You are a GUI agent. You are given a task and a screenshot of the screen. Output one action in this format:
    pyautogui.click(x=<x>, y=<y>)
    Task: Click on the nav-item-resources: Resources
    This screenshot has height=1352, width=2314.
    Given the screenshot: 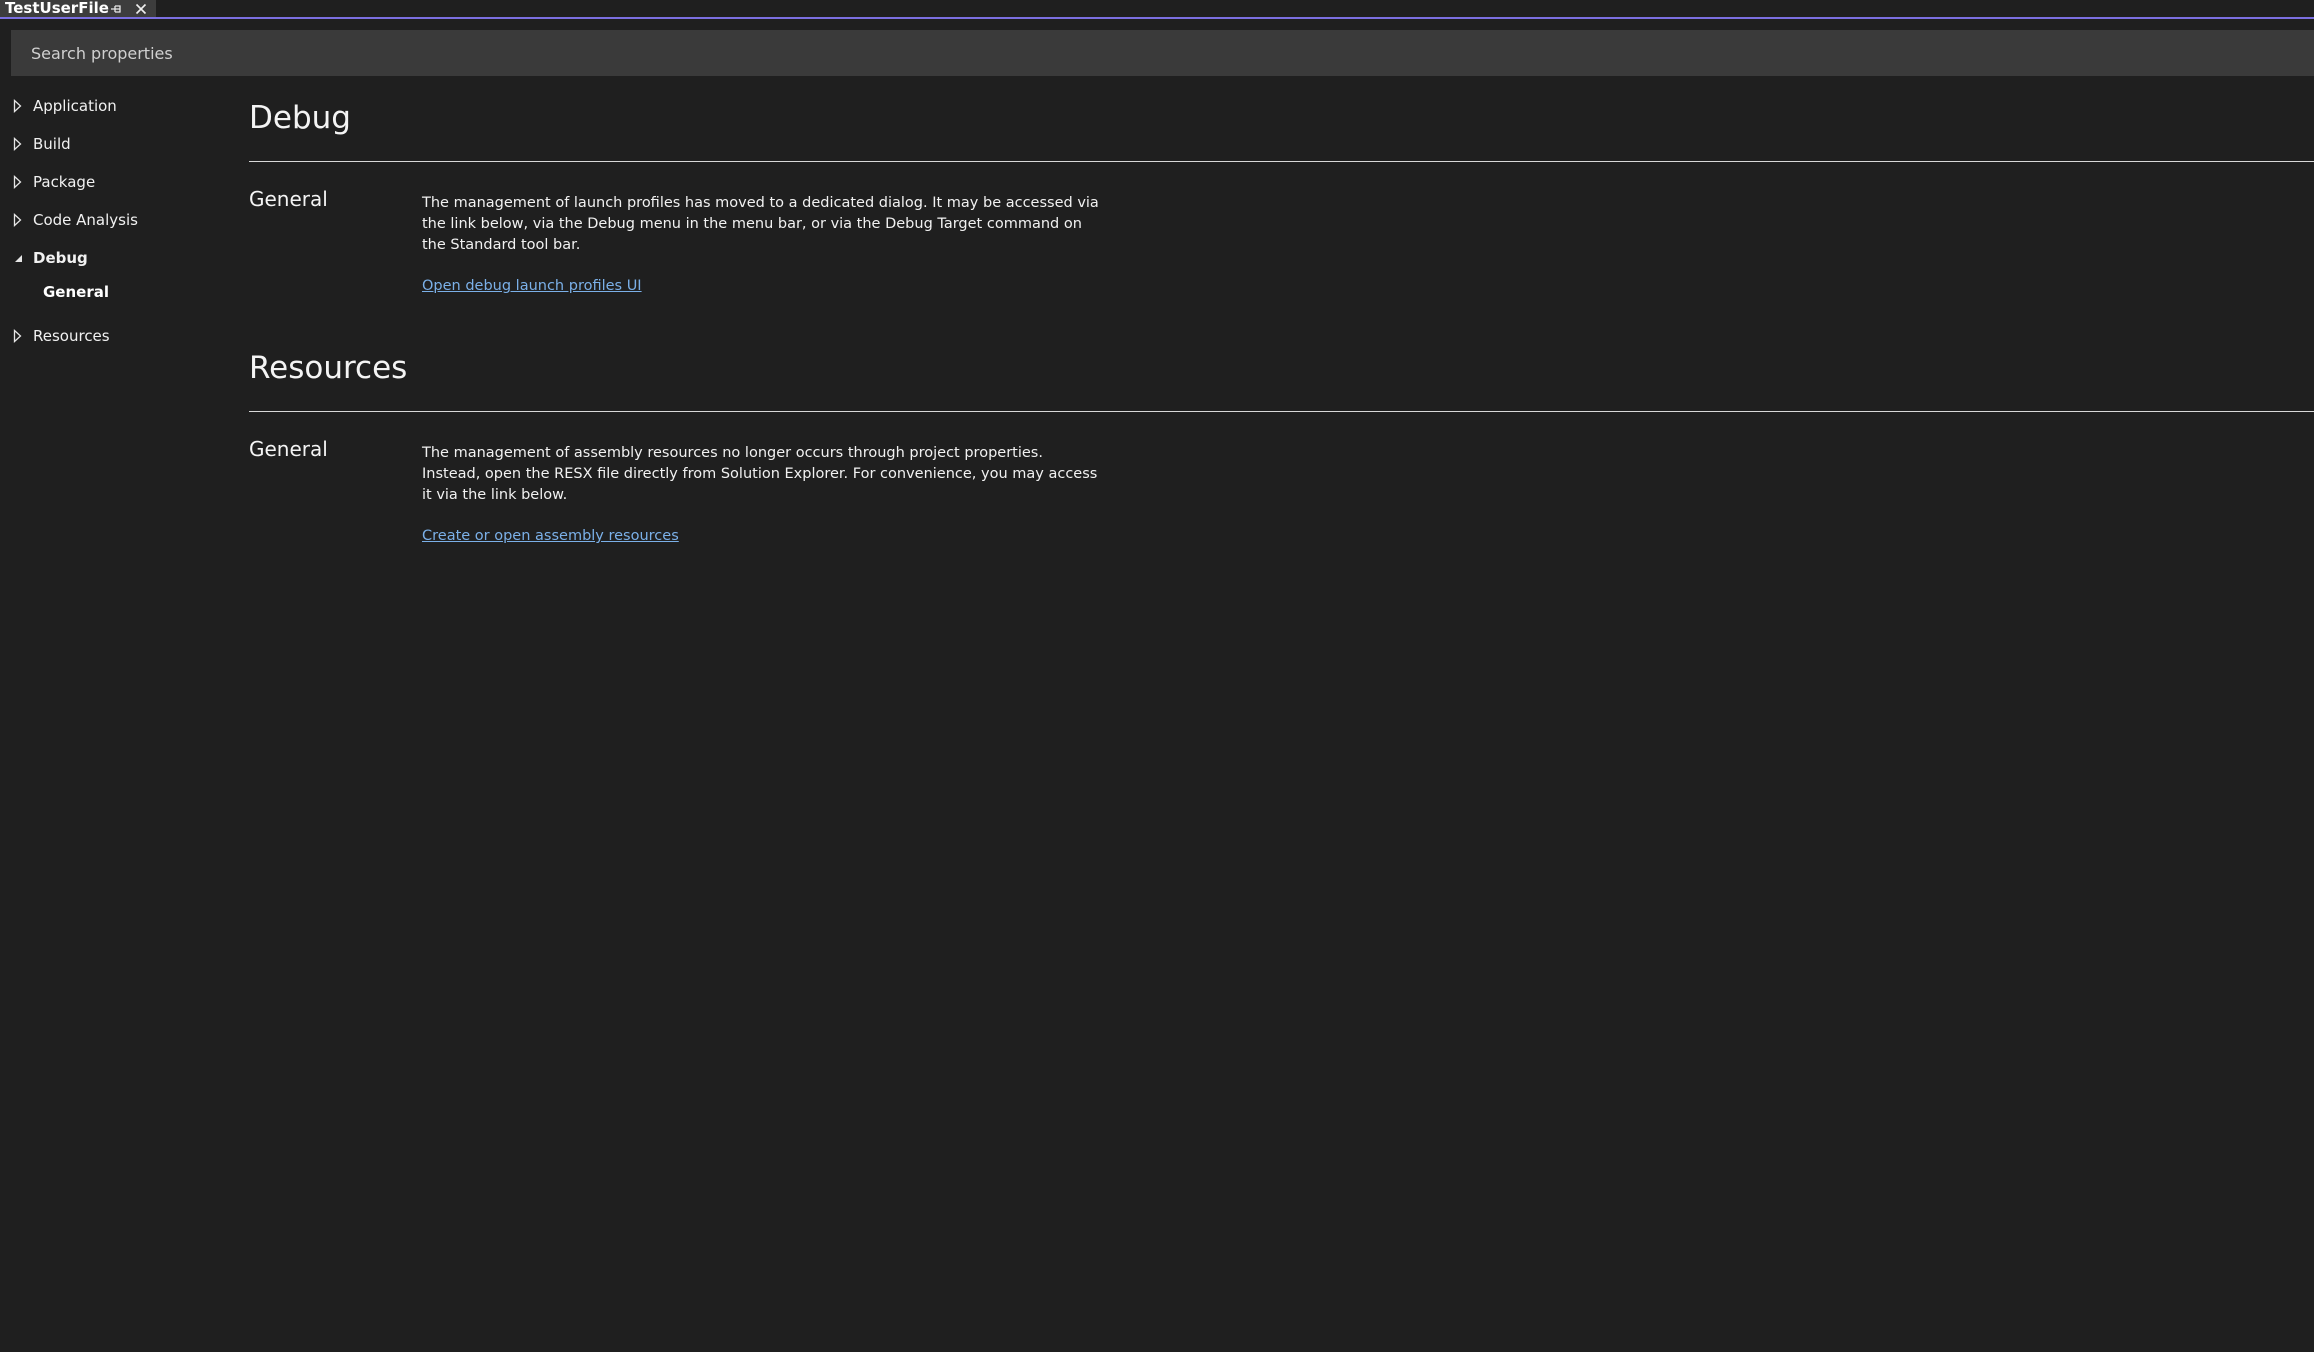 What is the action you would take?
    pyautogui.click(x=110, y=336)
    